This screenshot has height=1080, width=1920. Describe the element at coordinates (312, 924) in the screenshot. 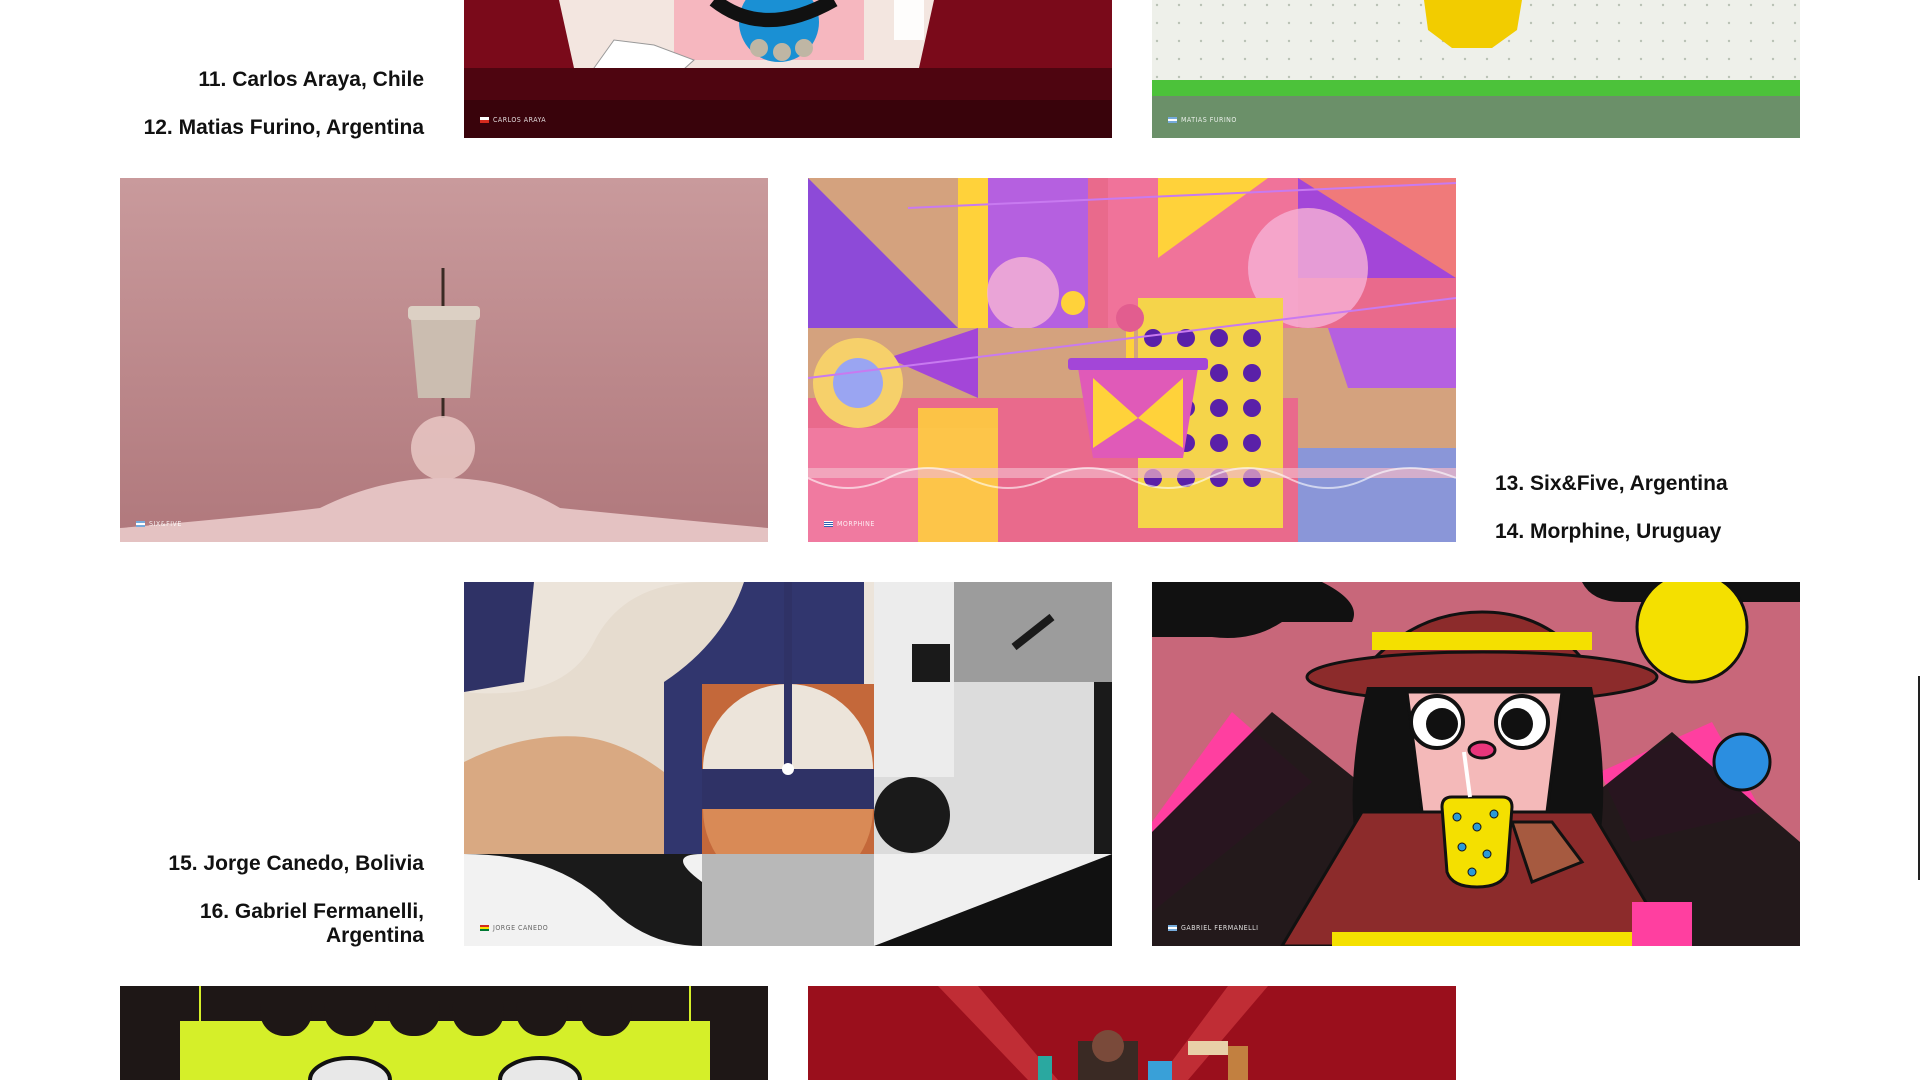

I see `artist-label-16: 16. Gabriel Fermanelli, Argentina` at that location.